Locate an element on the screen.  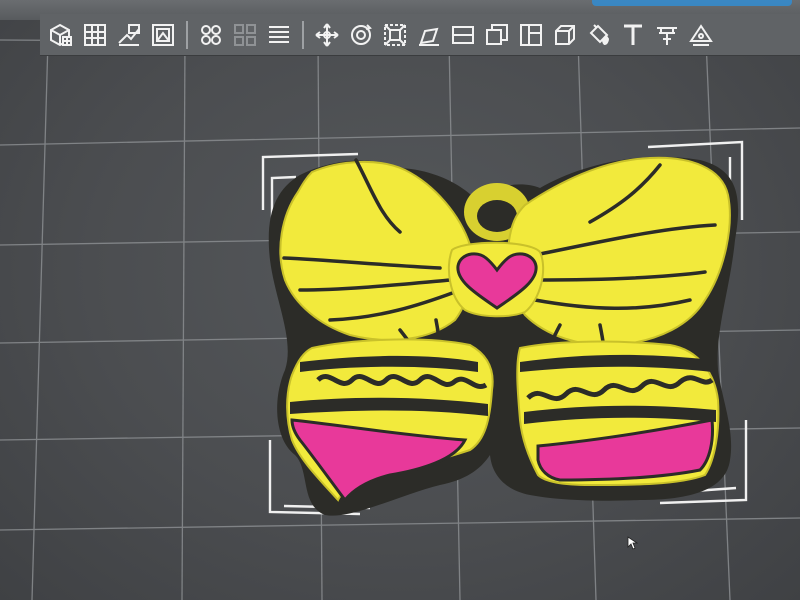
text-icon is located at coordinates (633, 35).